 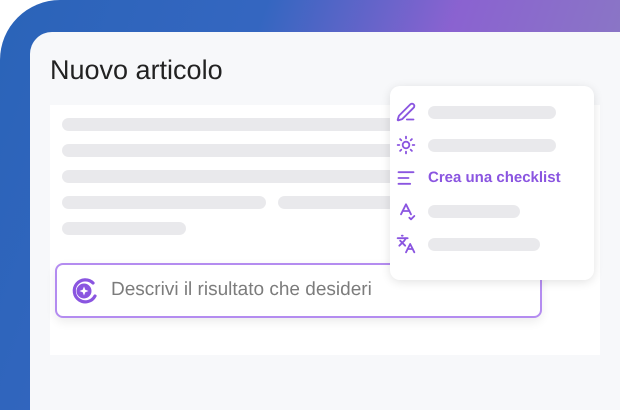 What do you see at coordinates (137, 70) in the screenshot?
I see `page-title: Nuovo articolo` at bounding box center [137, 70].